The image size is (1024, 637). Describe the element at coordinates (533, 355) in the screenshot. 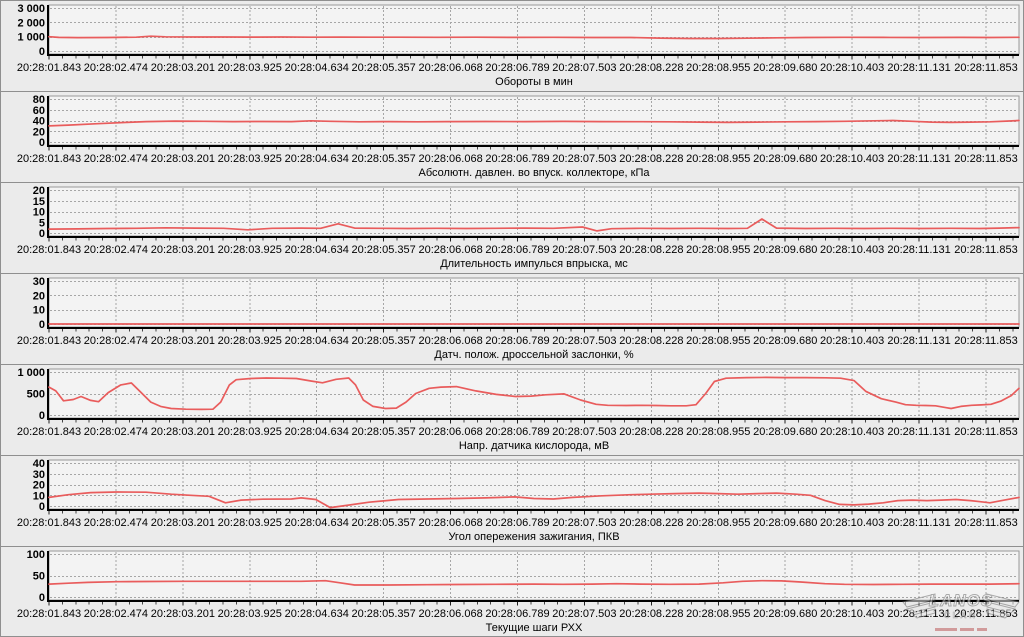

I see `chart-title: Датч. полож. дроссельной заслонки, %` at that location.